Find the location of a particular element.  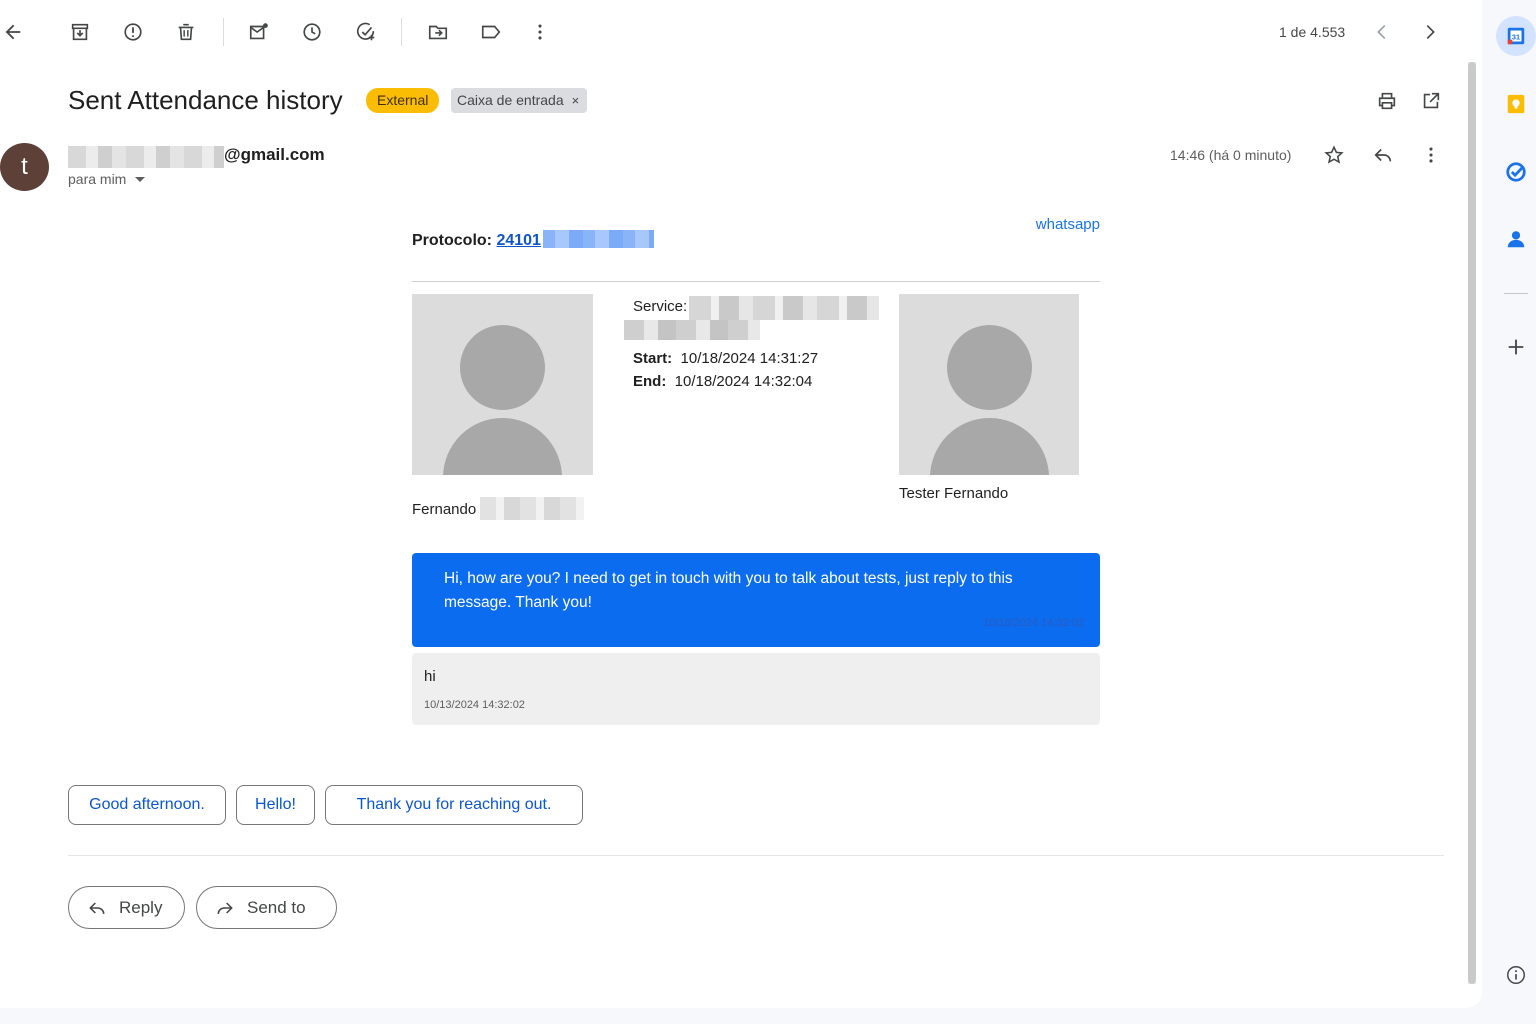

forward-button-label: Send to is located at coordinates (276, 907).